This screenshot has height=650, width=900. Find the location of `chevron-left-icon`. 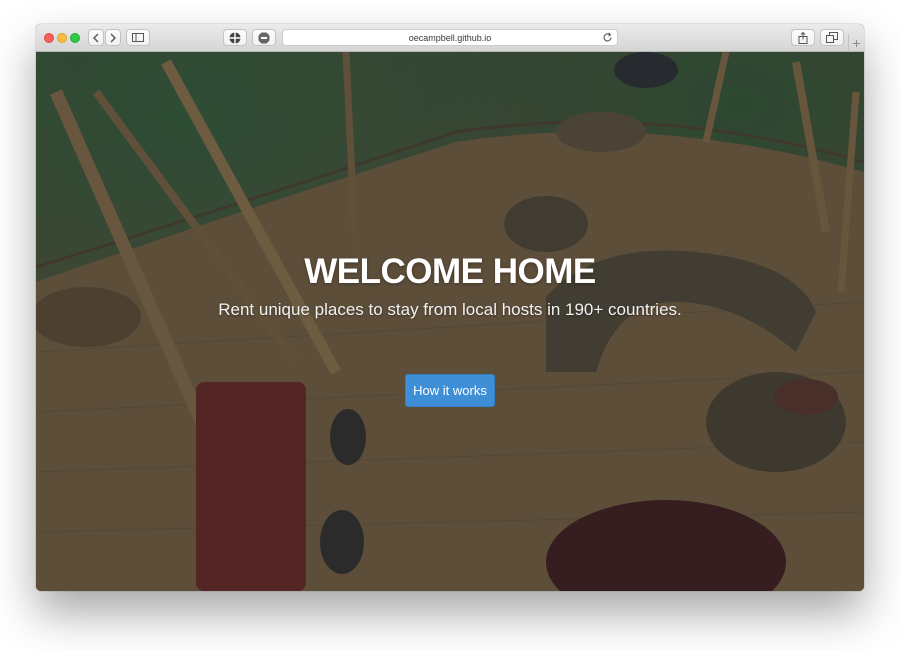

chevron-left-icon is located at coordinates (96, 37).